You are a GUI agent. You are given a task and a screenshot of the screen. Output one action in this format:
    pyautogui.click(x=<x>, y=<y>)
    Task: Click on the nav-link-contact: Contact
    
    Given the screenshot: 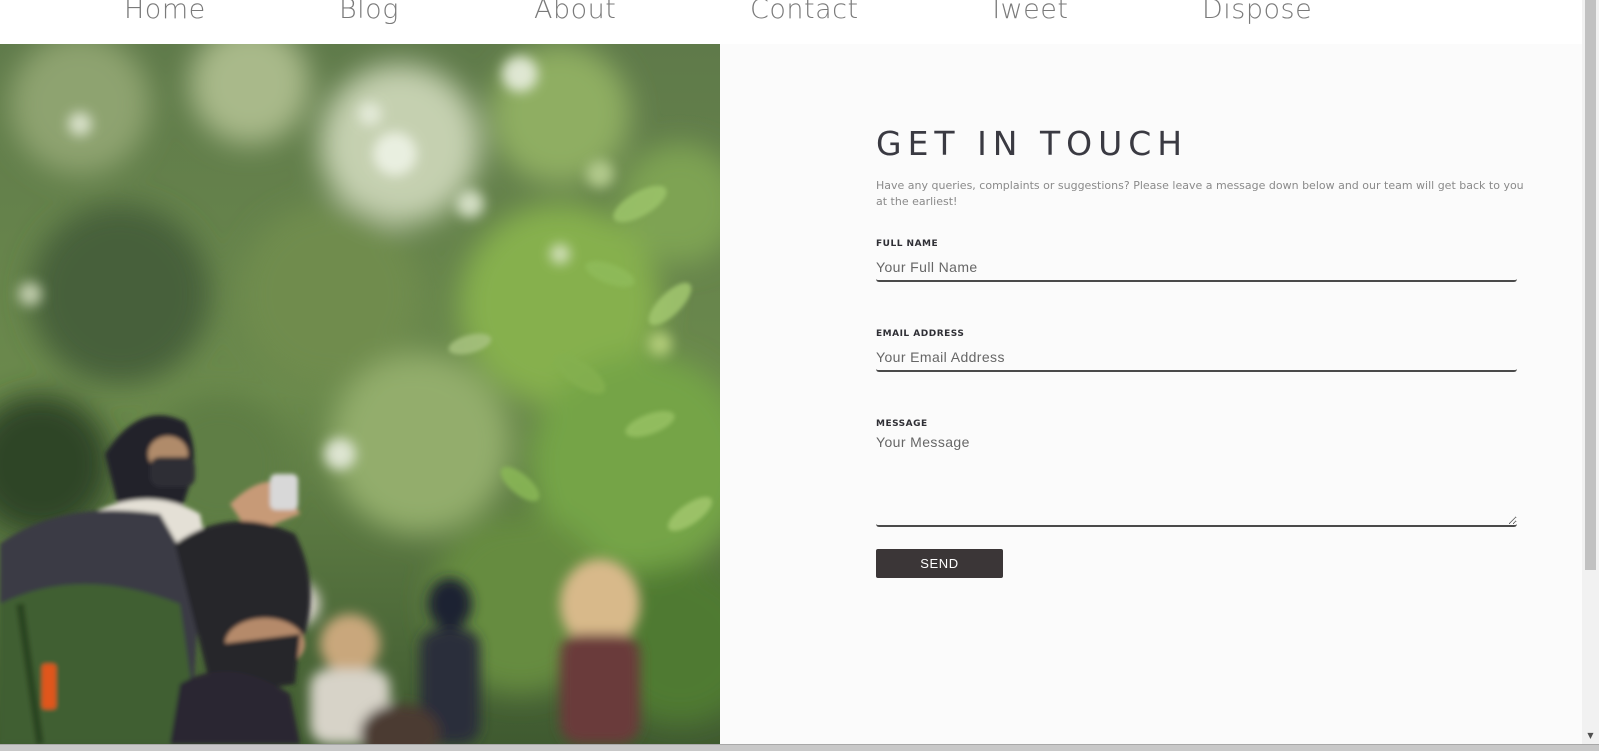 What is the action you would take?
    pyautogui.click(x=804, y=12)
    